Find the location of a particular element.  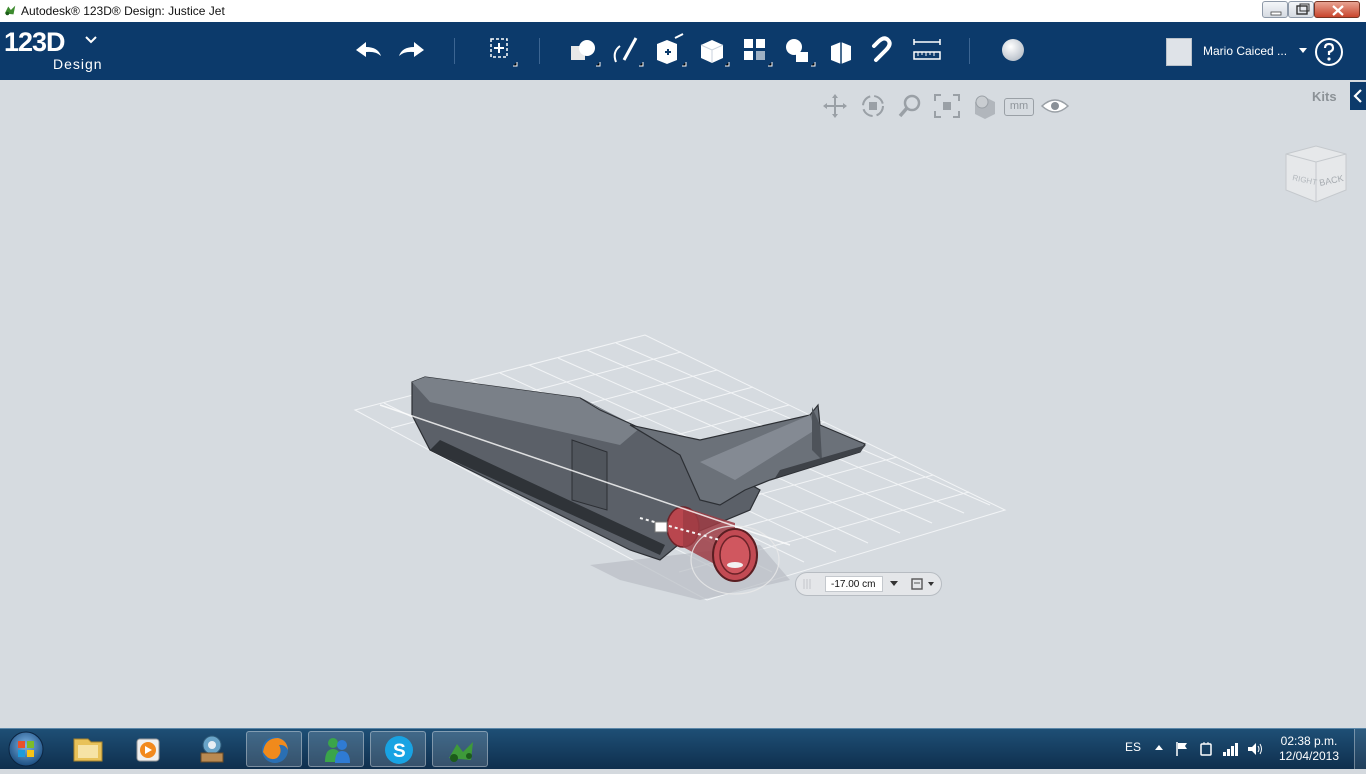

volume-icon is located at coordinates (1255, 749).